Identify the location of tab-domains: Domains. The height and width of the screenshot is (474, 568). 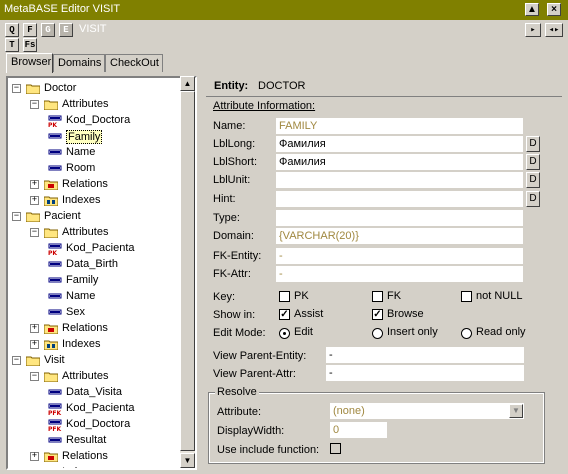
(79, 63).